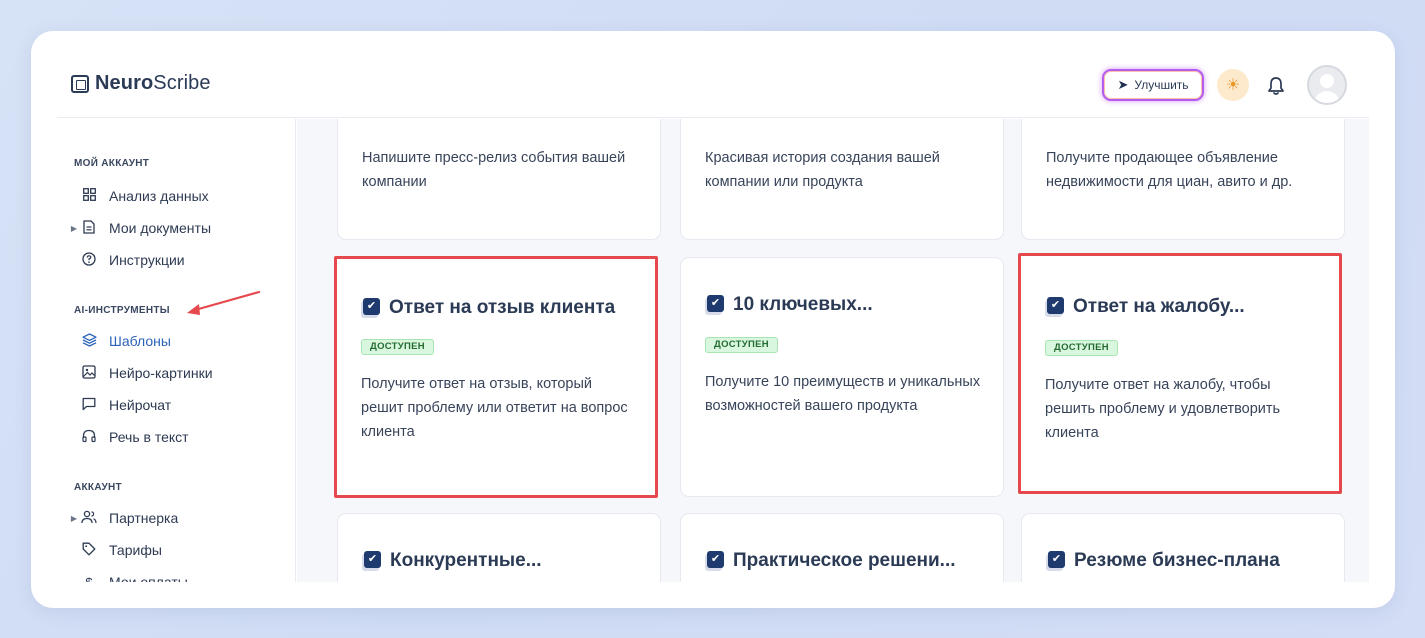  I want to click on logo-icon, so click(80, 83).